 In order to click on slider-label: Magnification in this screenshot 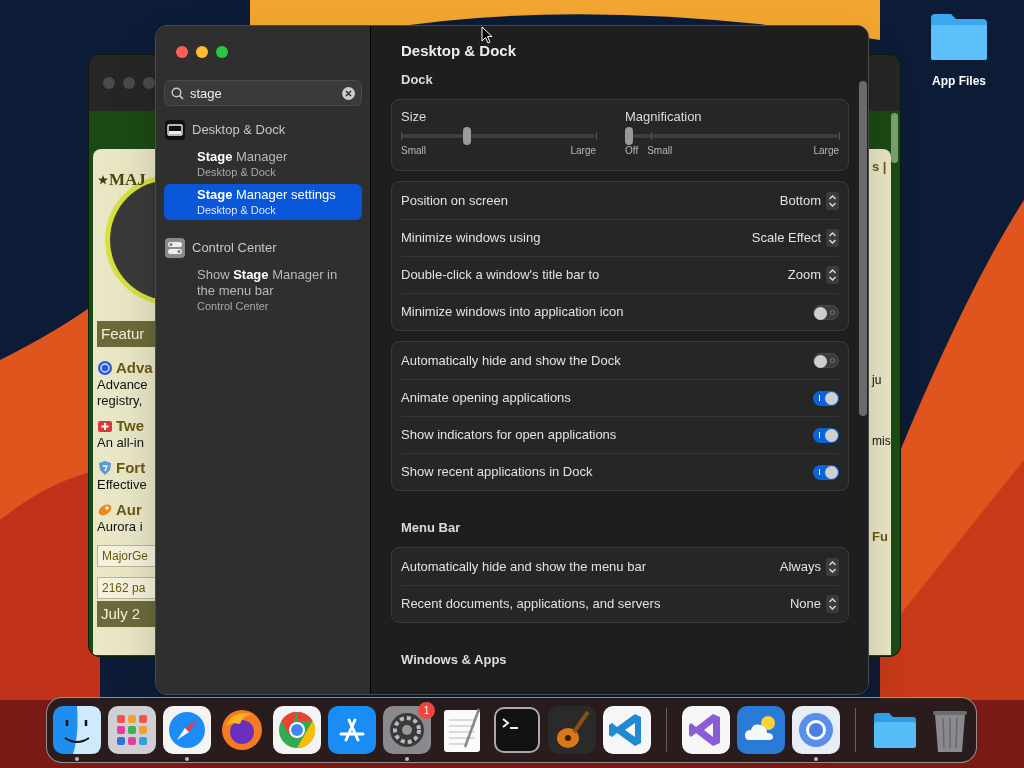, I will do `click(664, 117)`.